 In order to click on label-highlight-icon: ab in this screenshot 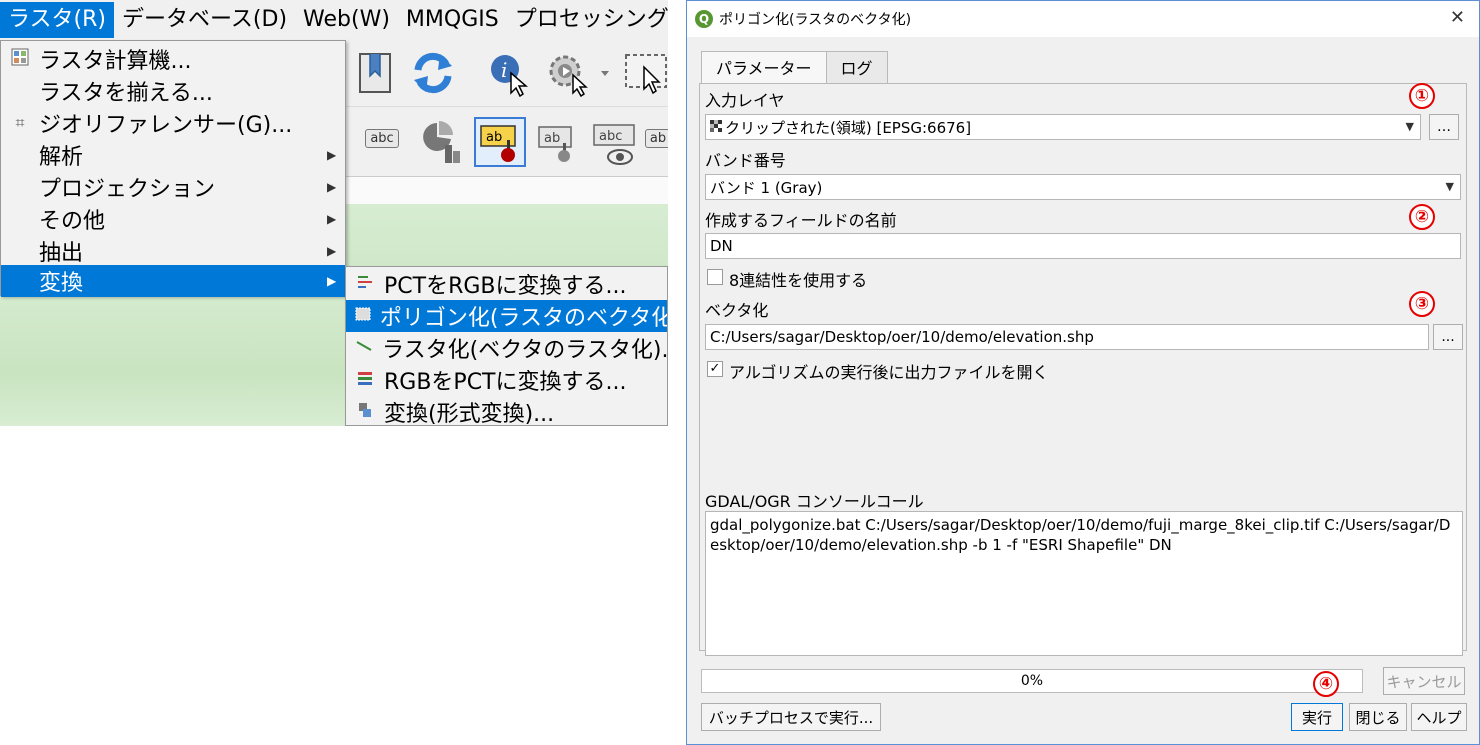, I will do `click(500, 142)`.